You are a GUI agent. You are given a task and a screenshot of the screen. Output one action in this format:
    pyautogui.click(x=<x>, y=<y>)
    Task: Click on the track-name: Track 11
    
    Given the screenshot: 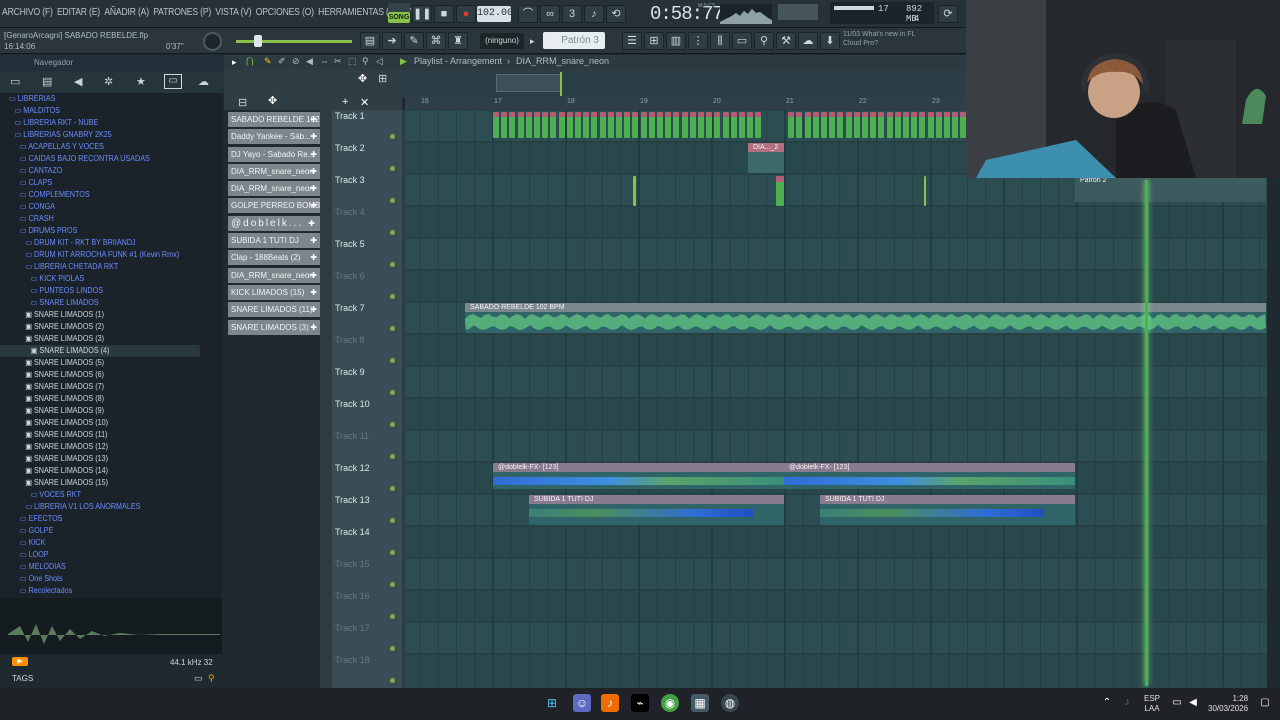 What is the action you would take?
    pyautogui.click(x=352, y=436)
    